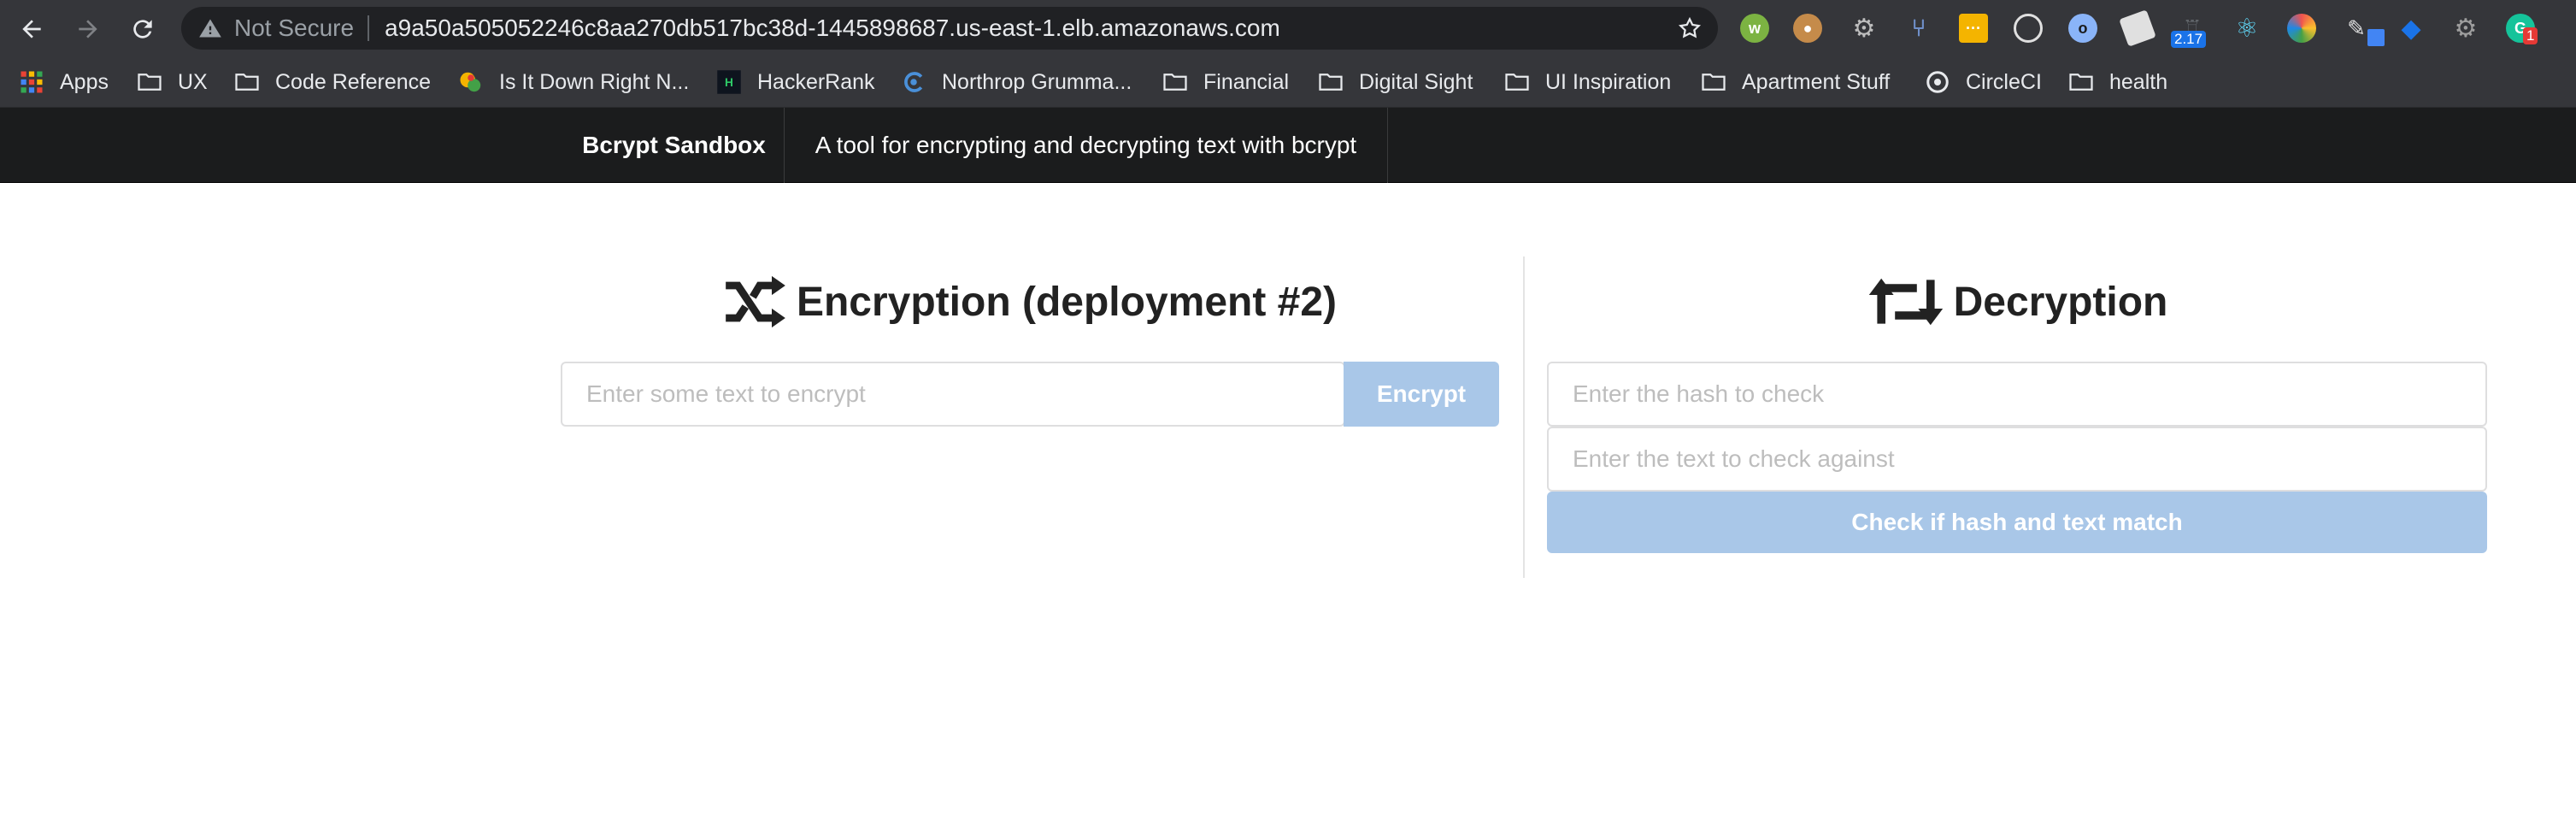  I want to click on apps-grid-icon, so click(32, 82).